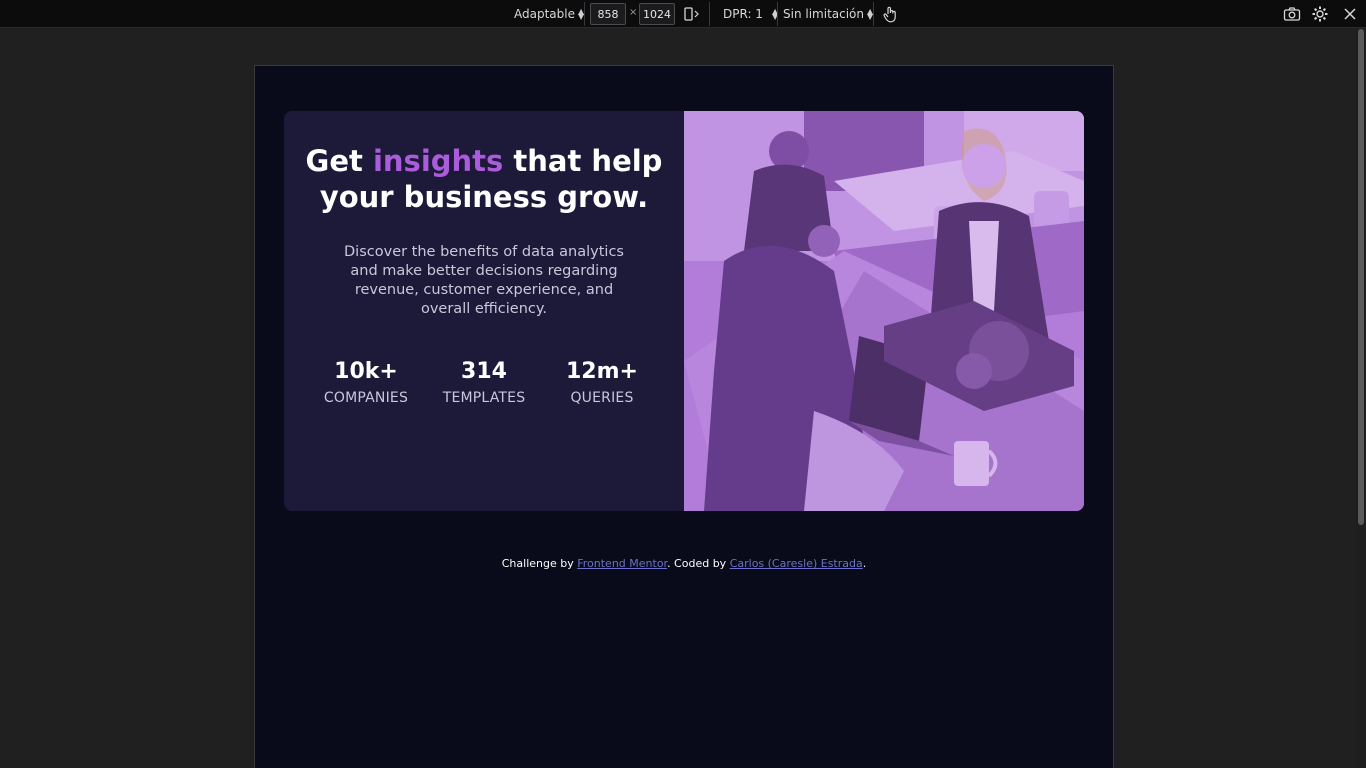  Describe the element at coordinates (608, 14) in the screenshot. I see `viewport-width-input` at that location.